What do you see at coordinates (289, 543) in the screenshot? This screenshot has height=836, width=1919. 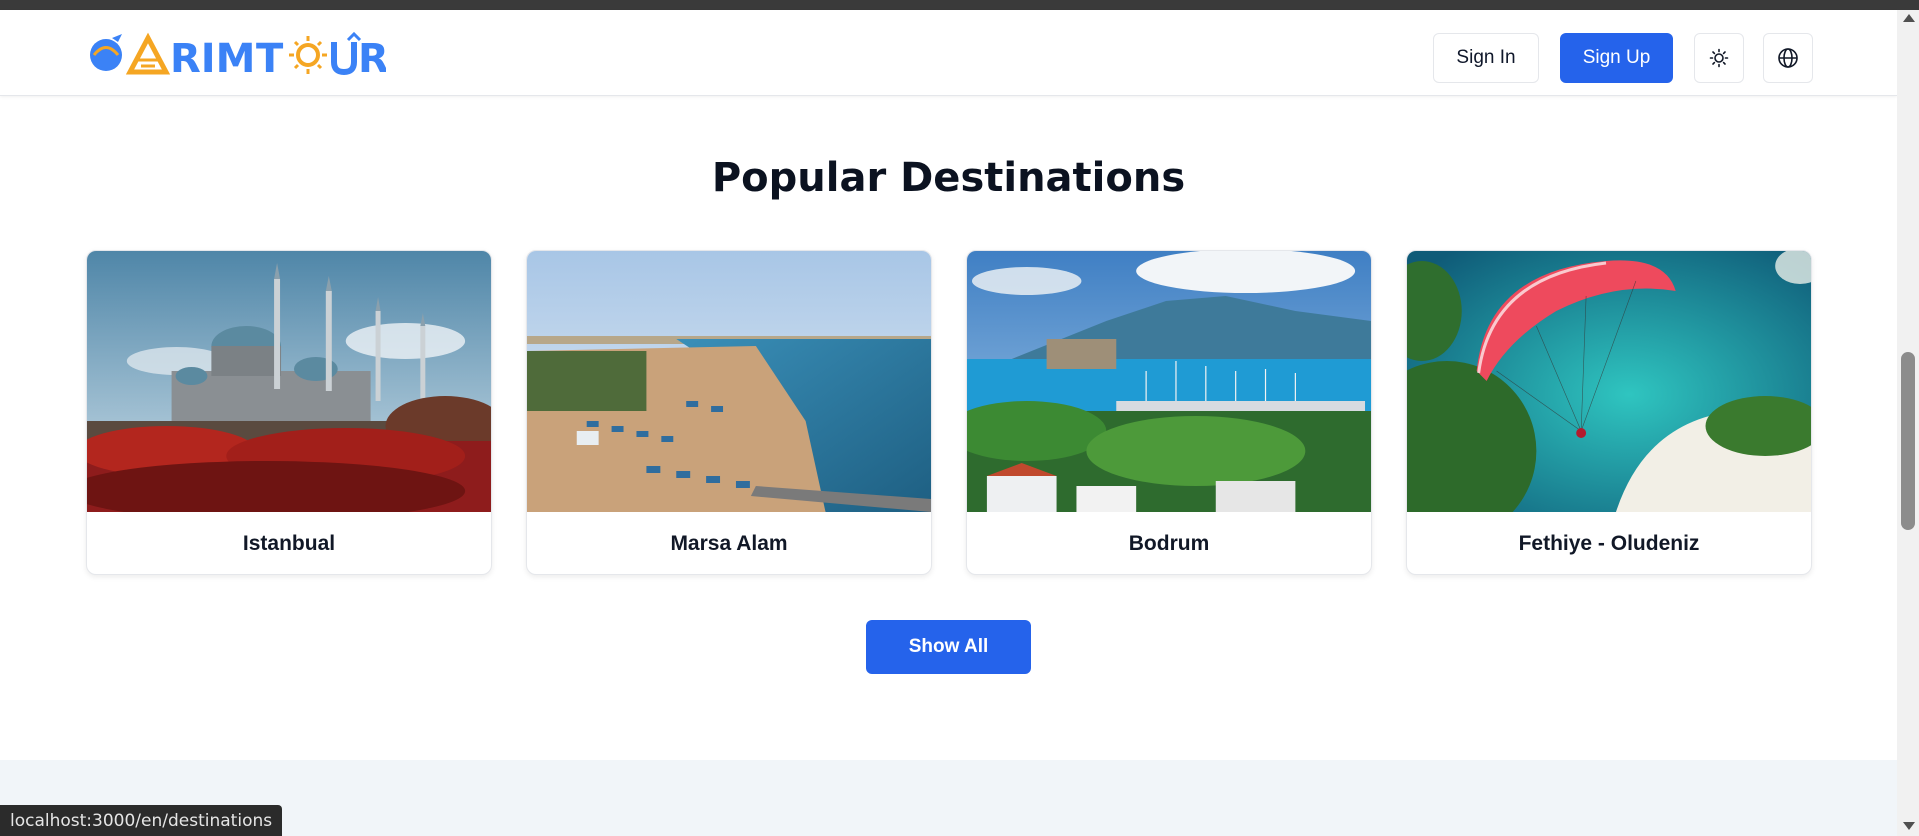 I see `destination-name: Istanbual` at bounding box center [289, 543].